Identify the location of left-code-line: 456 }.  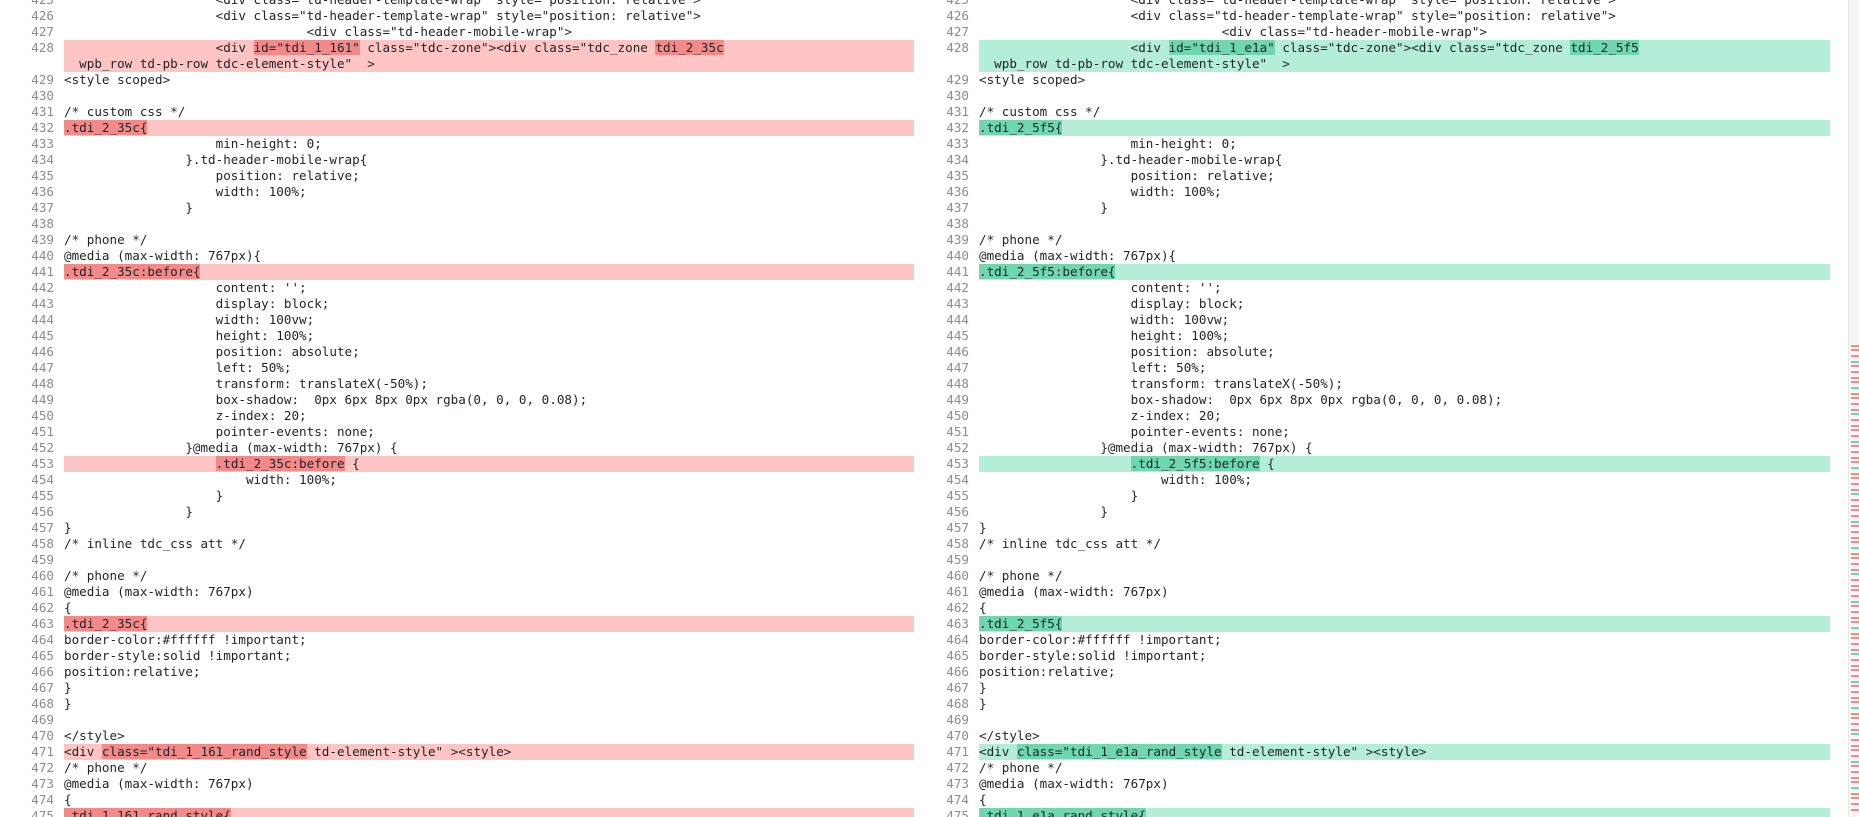
(457, 512).